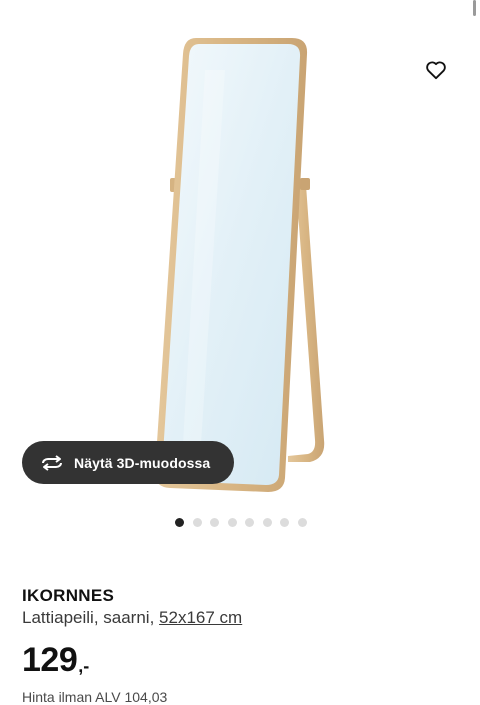 The width and height of the screenshot is (480, 705). I want to click on view-3d-button: Näytä 3D-muodossa, so click(128, 462).